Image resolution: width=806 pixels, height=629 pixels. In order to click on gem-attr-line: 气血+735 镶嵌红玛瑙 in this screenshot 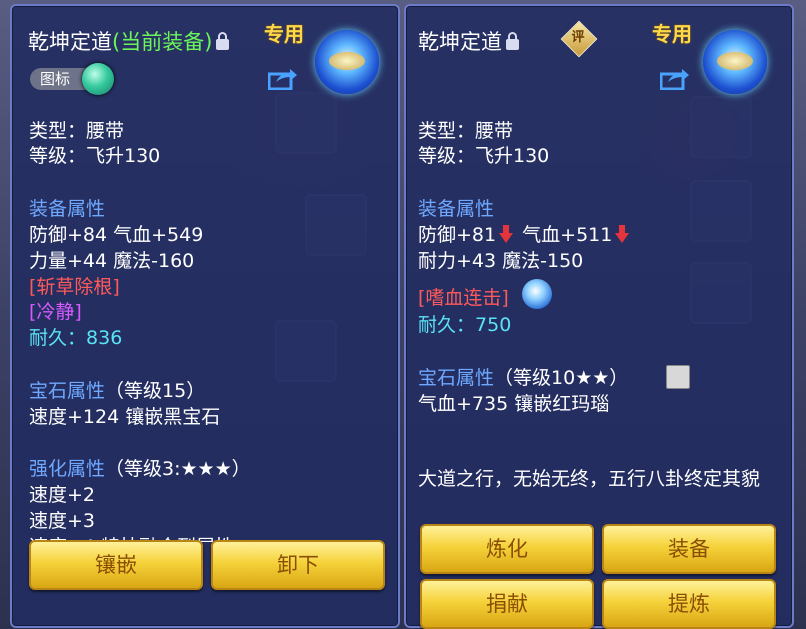, I will do `click(514, 404)`.